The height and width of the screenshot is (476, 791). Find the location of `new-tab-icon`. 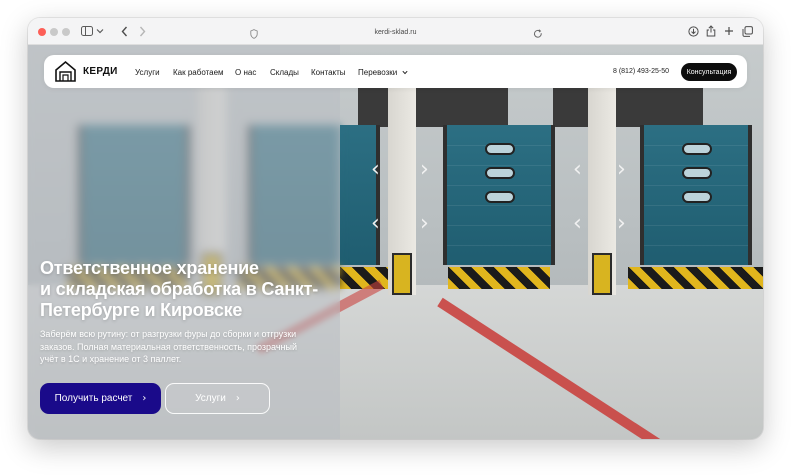

new-tab-icon is located at coordinates (729, 31).